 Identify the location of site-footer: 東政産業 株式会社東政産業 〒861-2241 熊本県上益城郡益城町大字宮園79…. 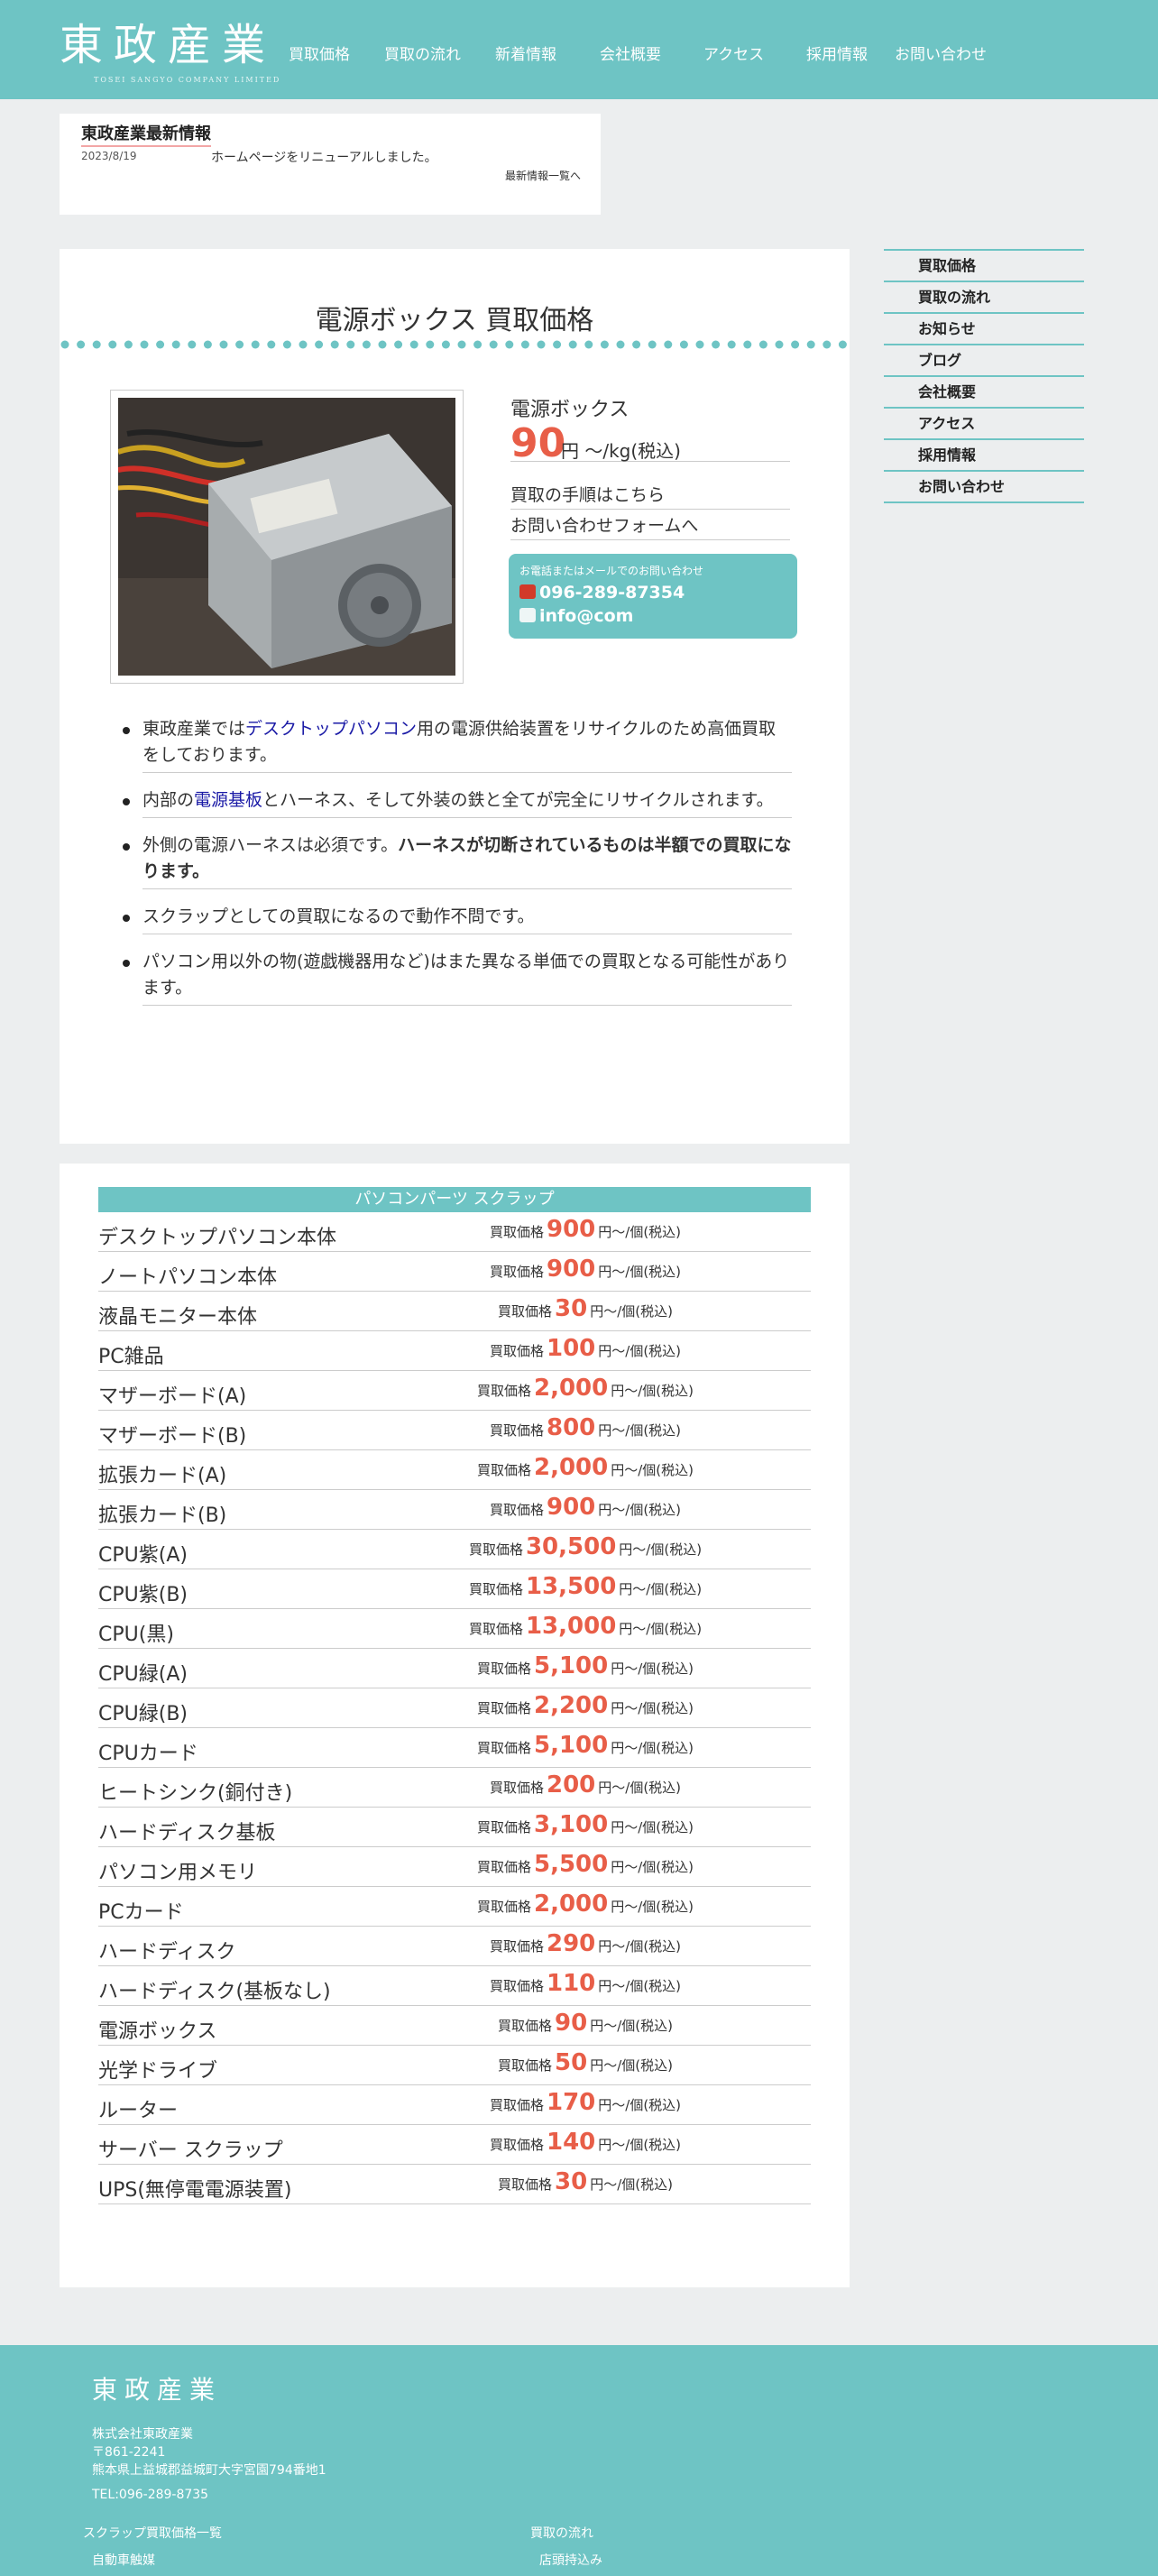
(579, 2460).